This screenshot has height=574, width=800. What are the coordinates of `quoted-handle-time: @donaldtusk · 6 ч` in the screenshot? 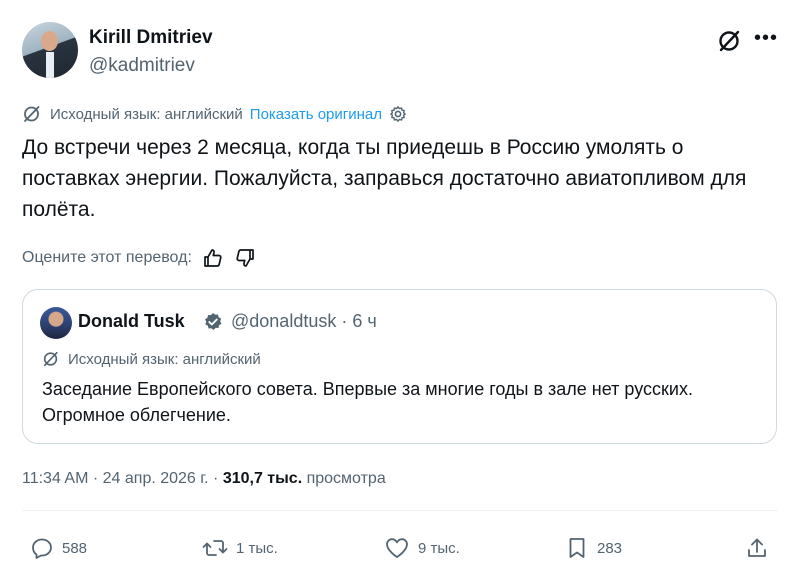 It's located at (304, 321).